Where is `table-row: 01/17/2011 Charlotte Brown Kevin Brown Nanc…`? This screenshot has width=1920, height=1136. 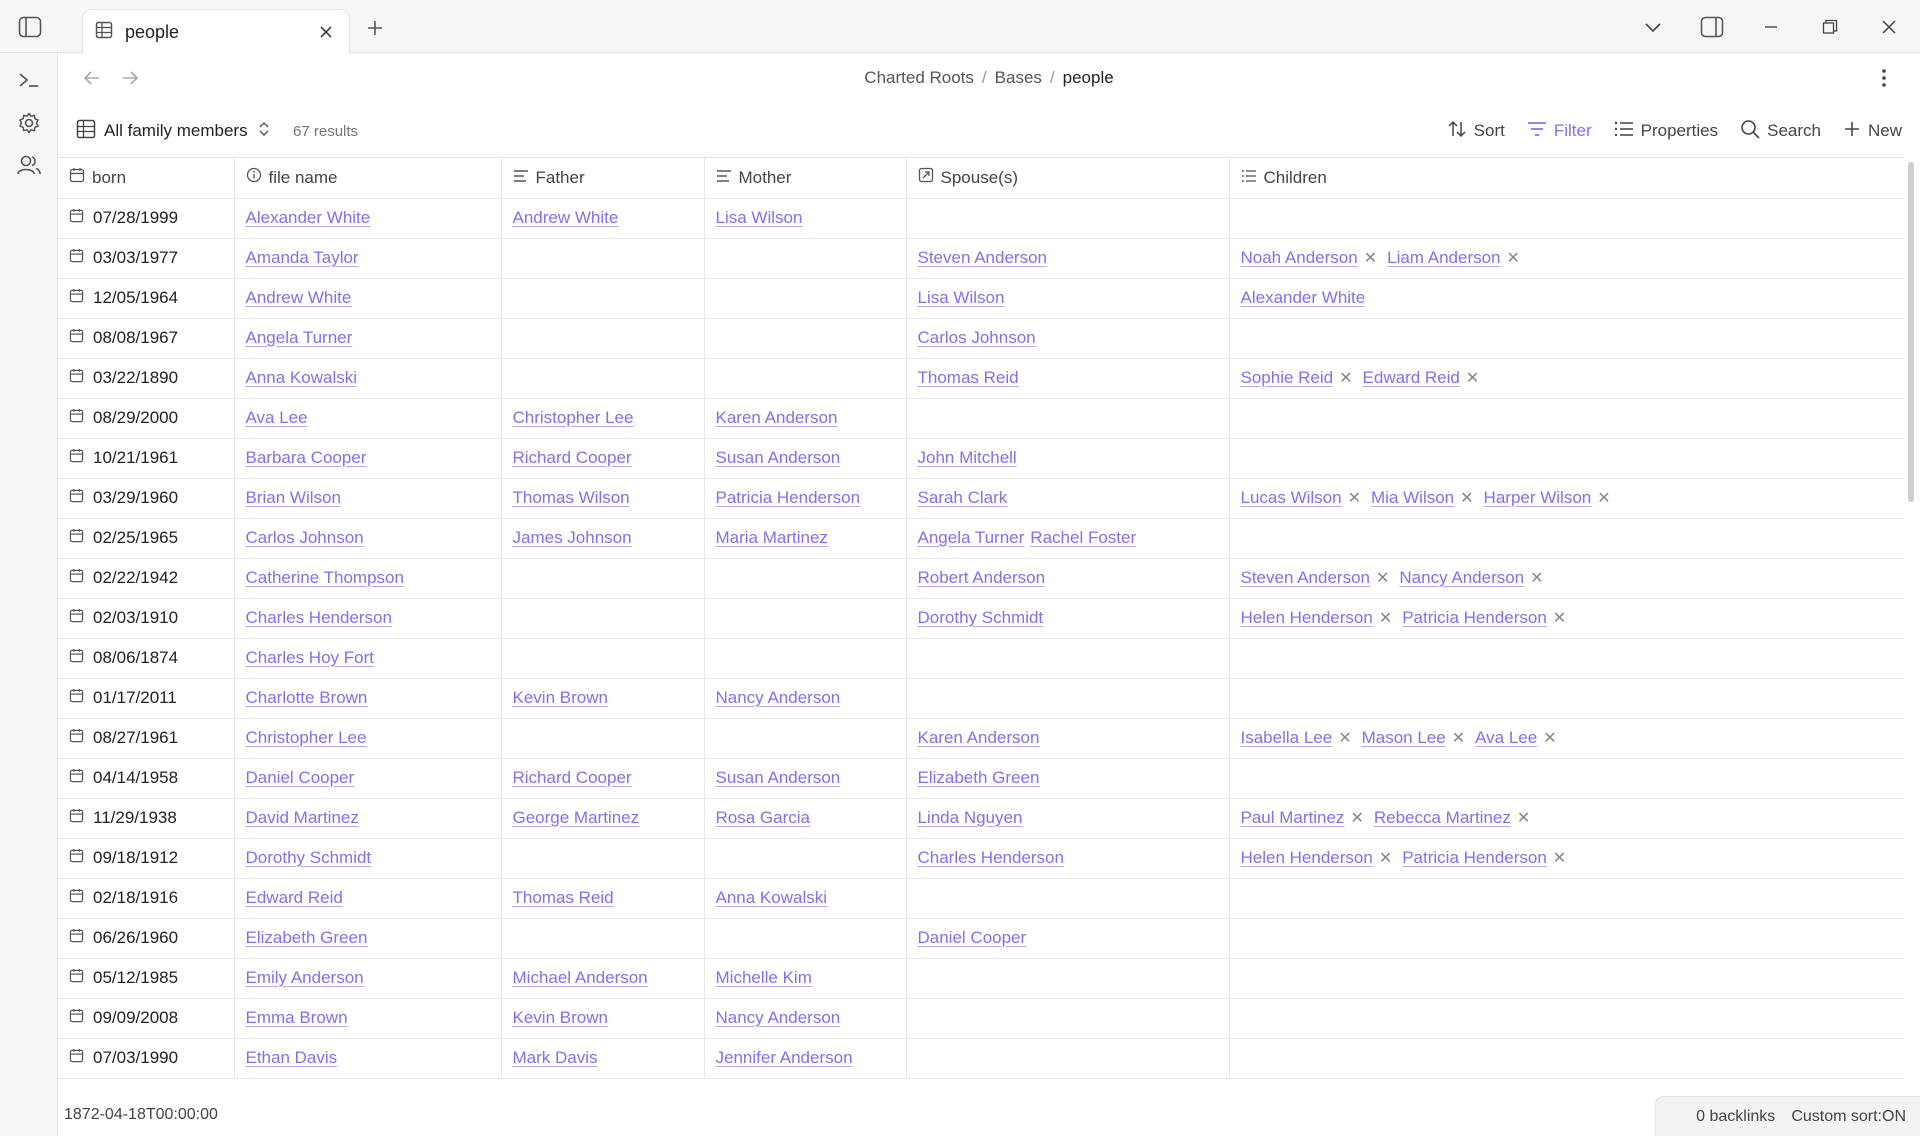
table-row: 01/17/2011 Charlotte Brown Kevin Brown Nanc… is located at coordinates (981, 698).